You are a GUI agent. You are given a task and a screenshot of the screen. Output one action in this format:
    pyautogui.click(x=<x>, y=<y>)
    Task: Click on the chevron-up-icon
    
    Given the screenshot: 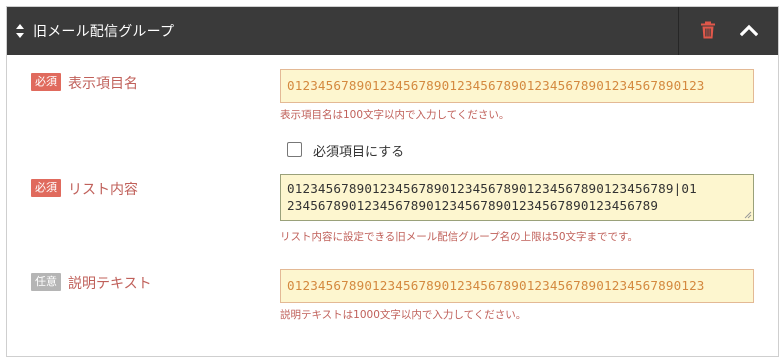 What is the action you would take?
    pyautogui.click(x=749, y=30)
    